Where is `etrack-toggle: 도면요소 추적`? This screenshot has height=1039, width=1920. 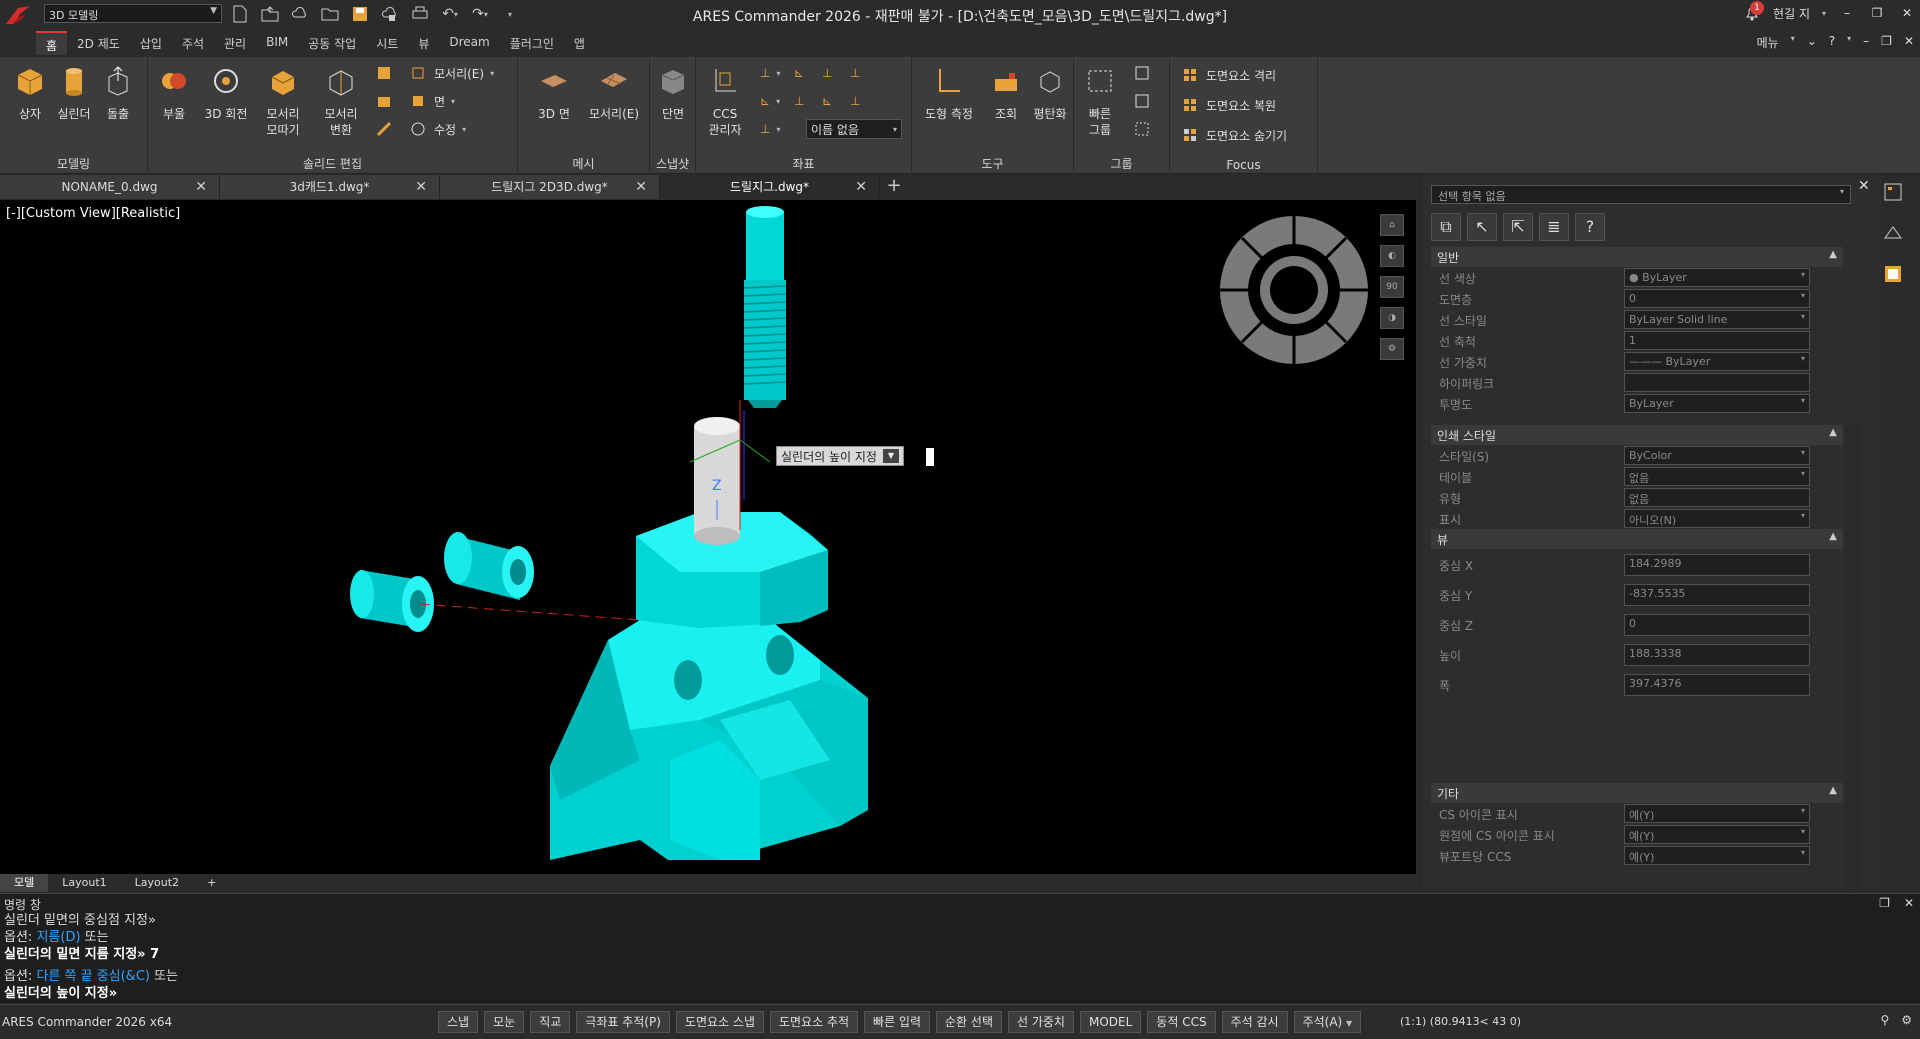
etrack-toggle: 도면요소 추적 is located at coordinates (814, 1022).